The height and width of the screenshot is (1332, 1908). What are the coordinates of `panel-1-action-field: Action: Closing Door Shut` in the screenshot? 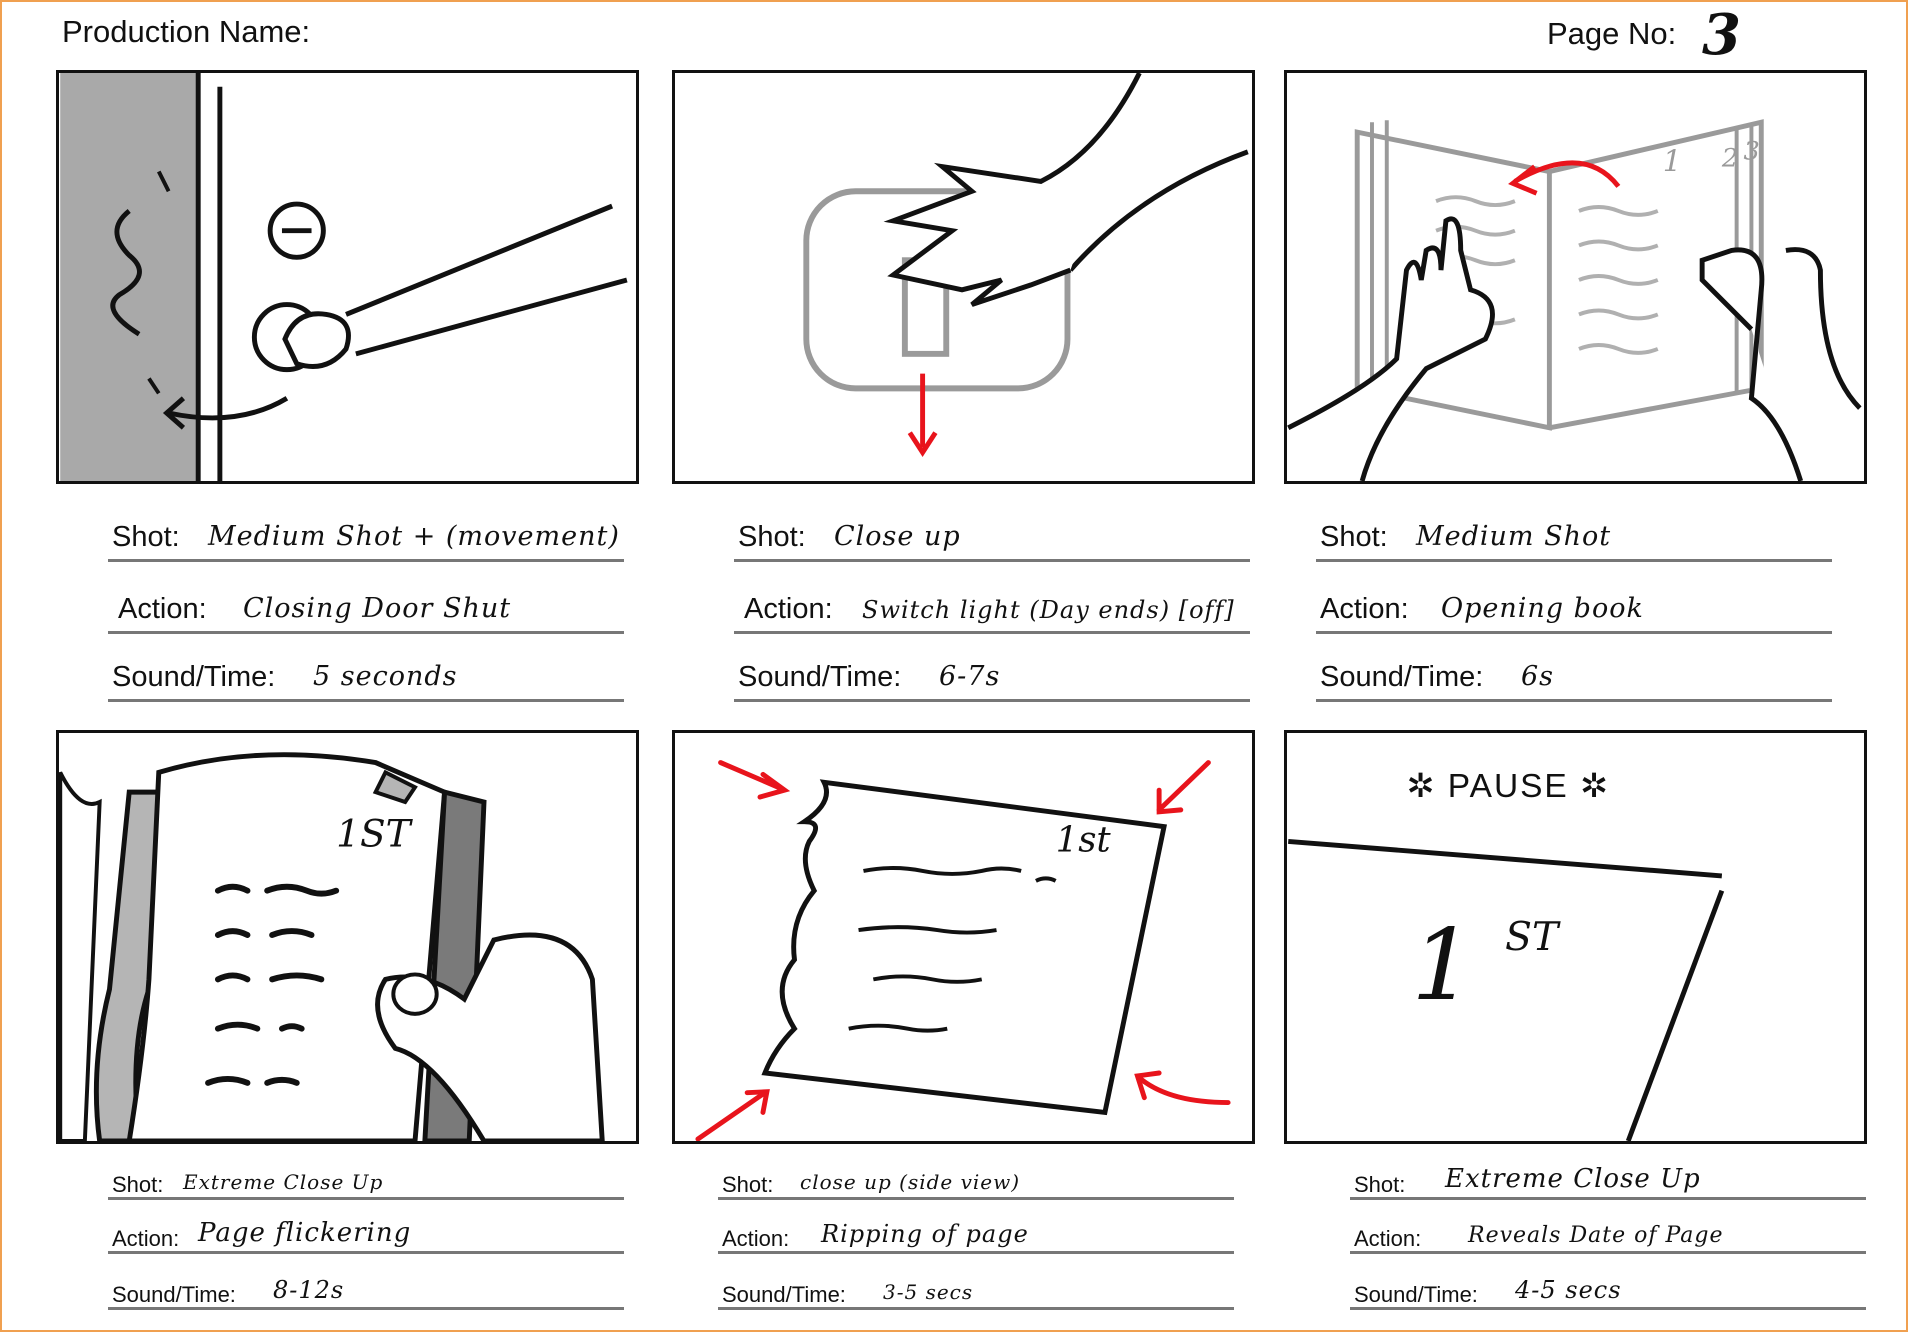 It's located at (366, 613).